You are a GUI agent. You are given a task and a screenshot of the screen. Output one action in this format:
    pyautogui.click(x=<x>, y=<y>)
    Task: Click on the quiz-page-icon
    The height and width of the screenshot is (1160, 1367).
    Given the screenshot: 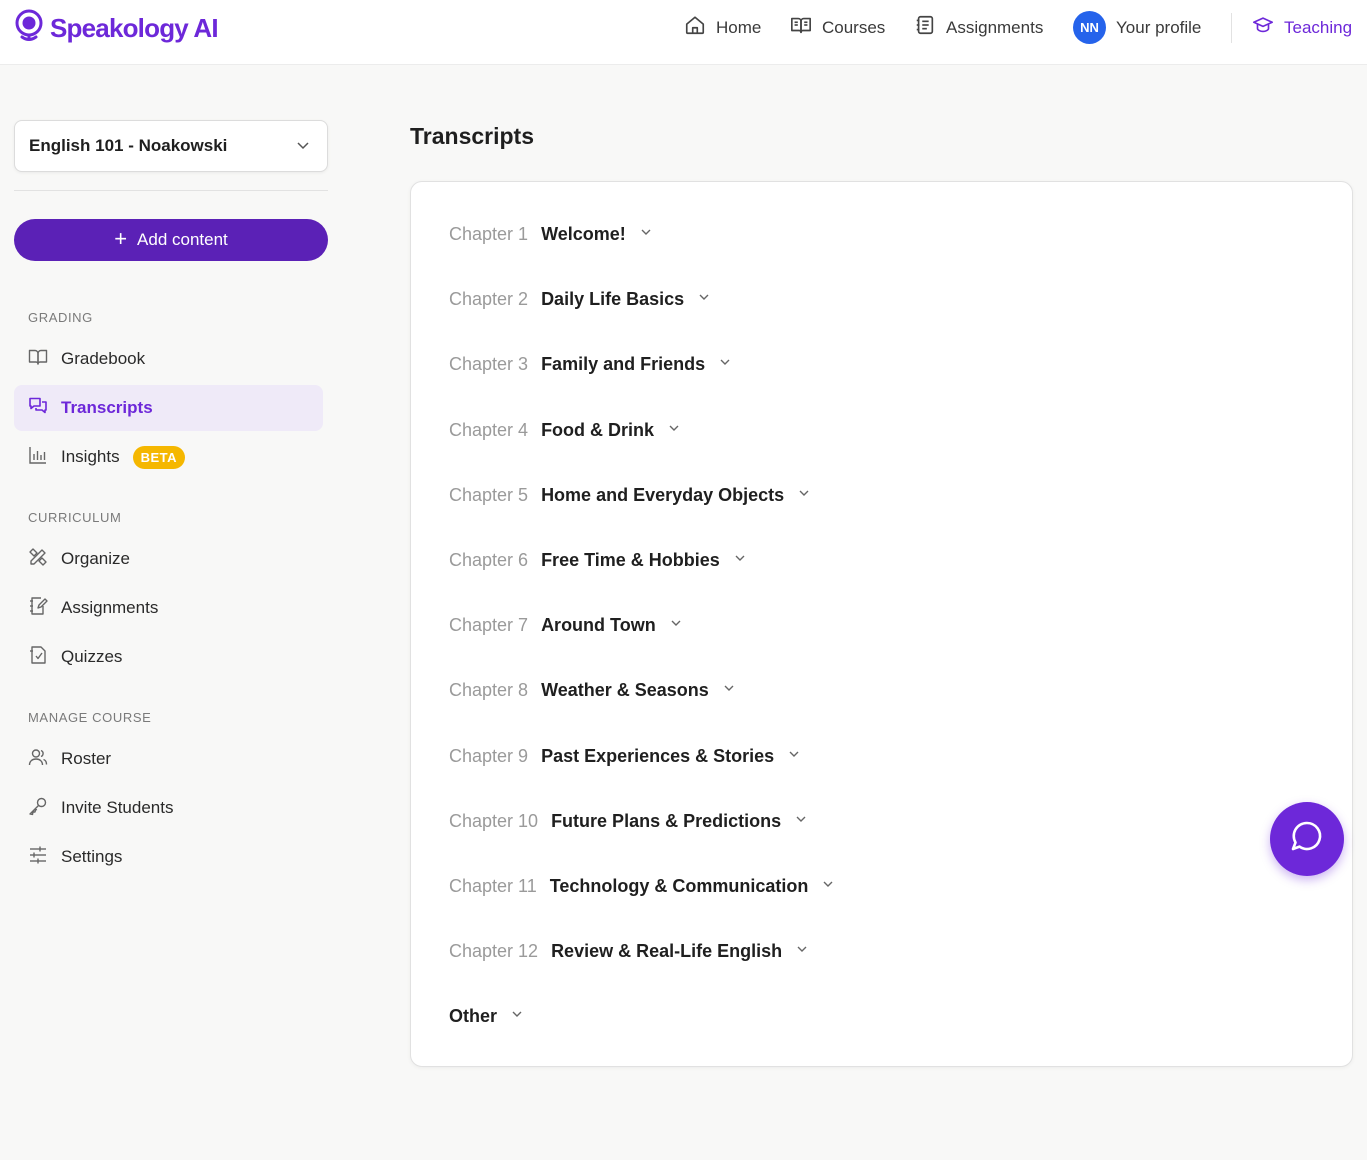 What is the action you would take?
    pyautogui.click(x=38, y=657)
    